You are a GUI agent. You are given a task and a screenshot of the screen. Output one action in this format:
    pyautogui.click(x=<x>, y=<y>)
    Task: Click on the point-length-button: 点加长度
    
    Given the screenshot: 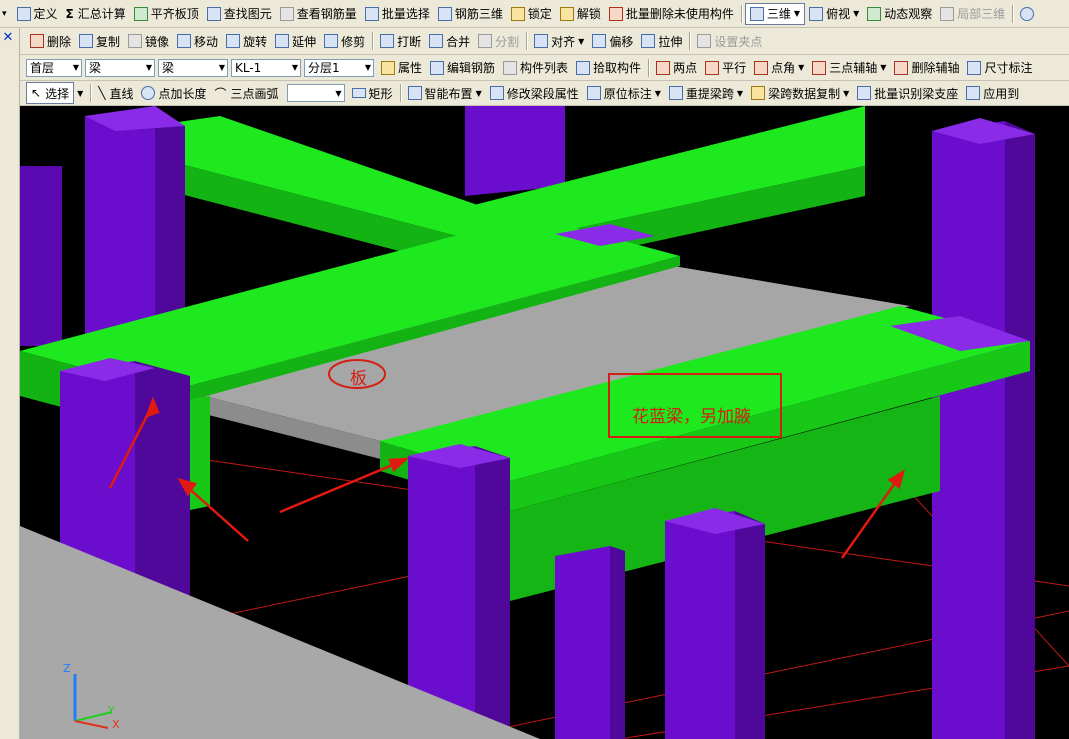 What is the action you would take?
    pyautogui.click(x=173, y=93)
    